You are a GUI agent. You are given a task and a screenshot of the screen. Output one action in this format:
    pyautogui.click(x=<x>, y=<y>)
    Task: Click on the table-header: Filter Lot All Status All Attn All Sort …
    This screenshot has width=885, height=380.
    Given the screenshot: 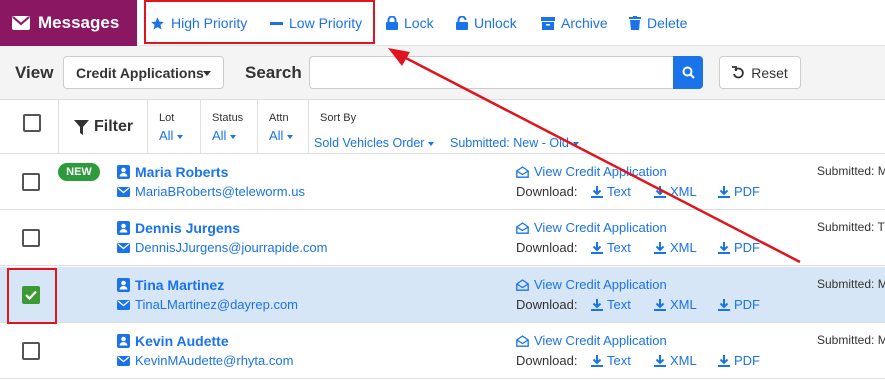 What is the action you would take?
    pyautogui.click(x=442, y=127)
    